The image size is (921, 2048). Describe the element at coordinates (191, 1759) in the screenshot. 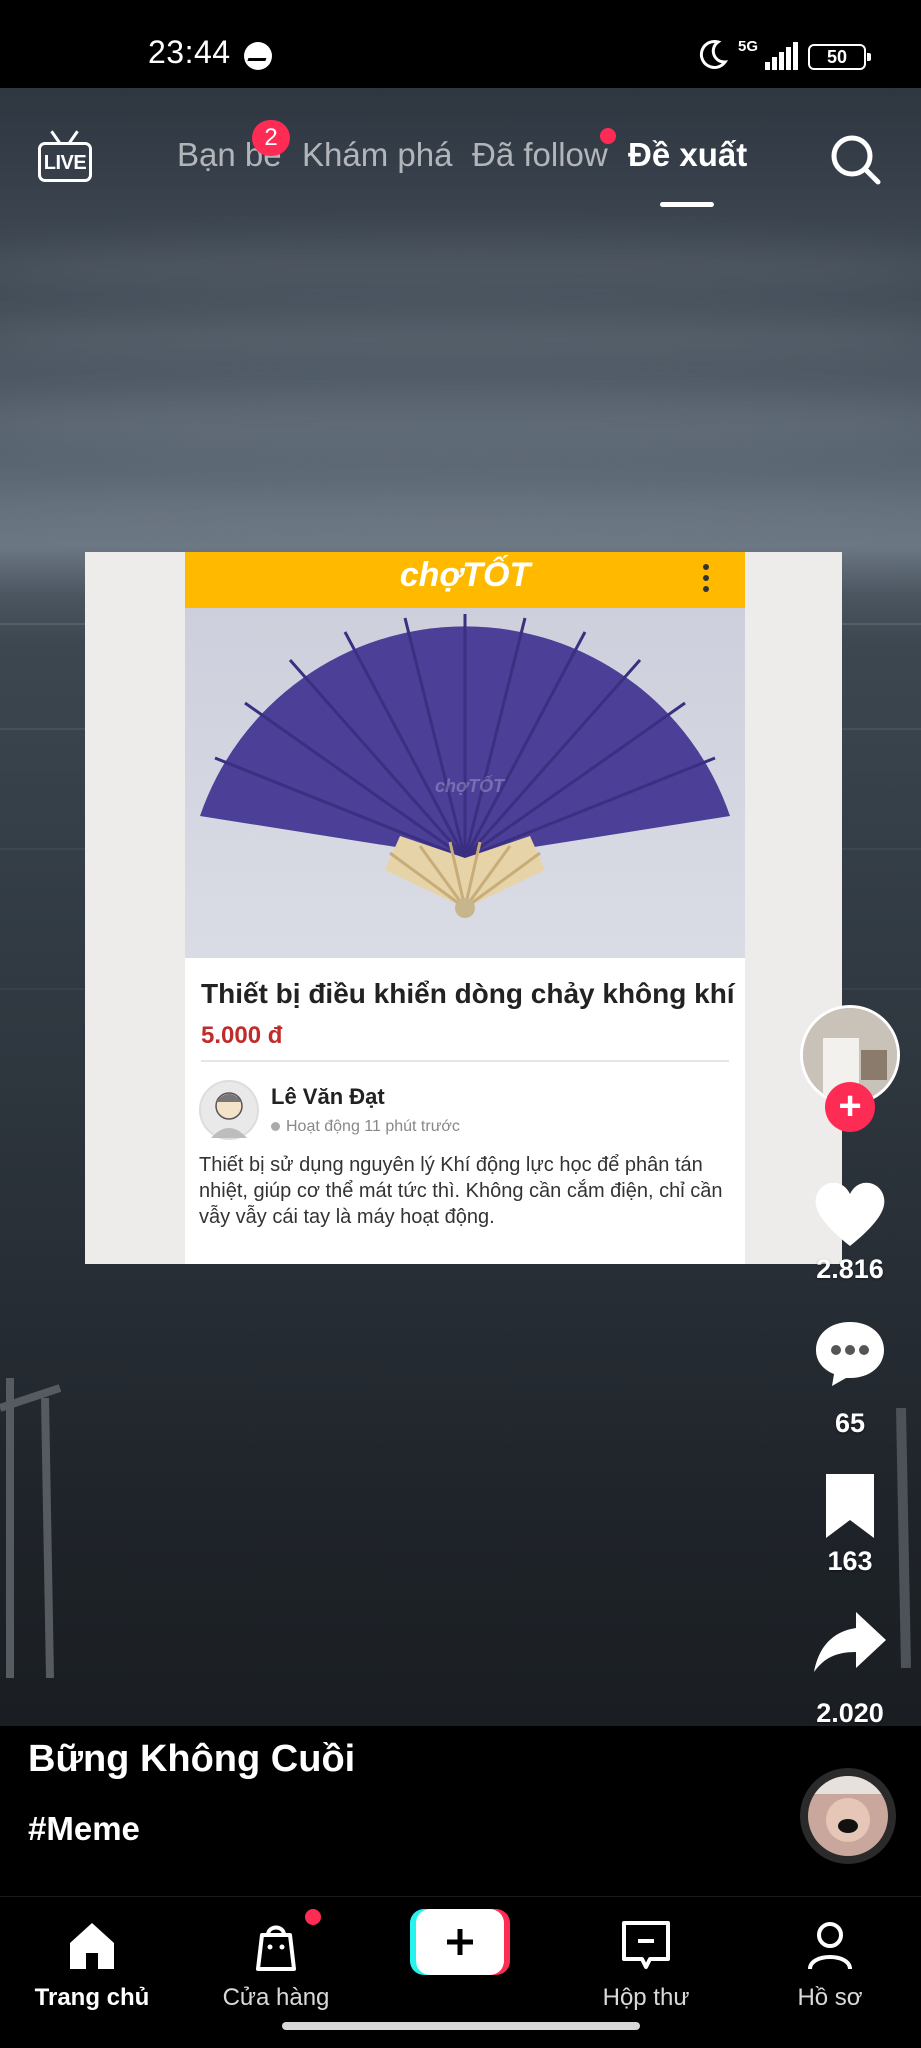

I see `author-name: Bững Không Cuồi` at that location.